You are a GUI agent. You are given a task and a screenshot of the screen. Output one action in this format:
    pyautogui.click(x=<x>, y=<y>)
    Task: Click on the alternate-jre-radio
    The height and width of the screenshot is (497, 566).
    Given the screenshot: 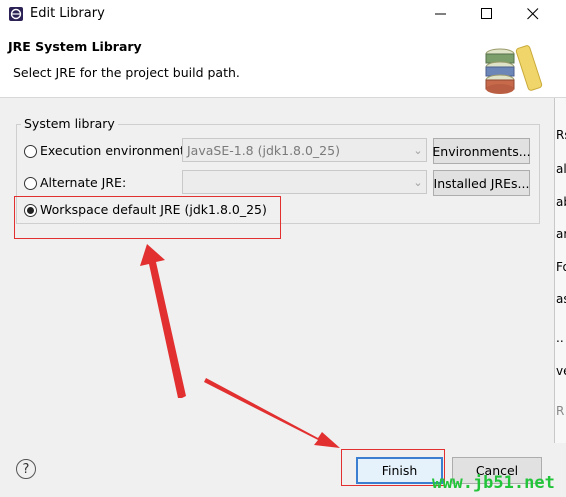 What is the action you would take?
    pyautogui.click(x=30, y=183)
    